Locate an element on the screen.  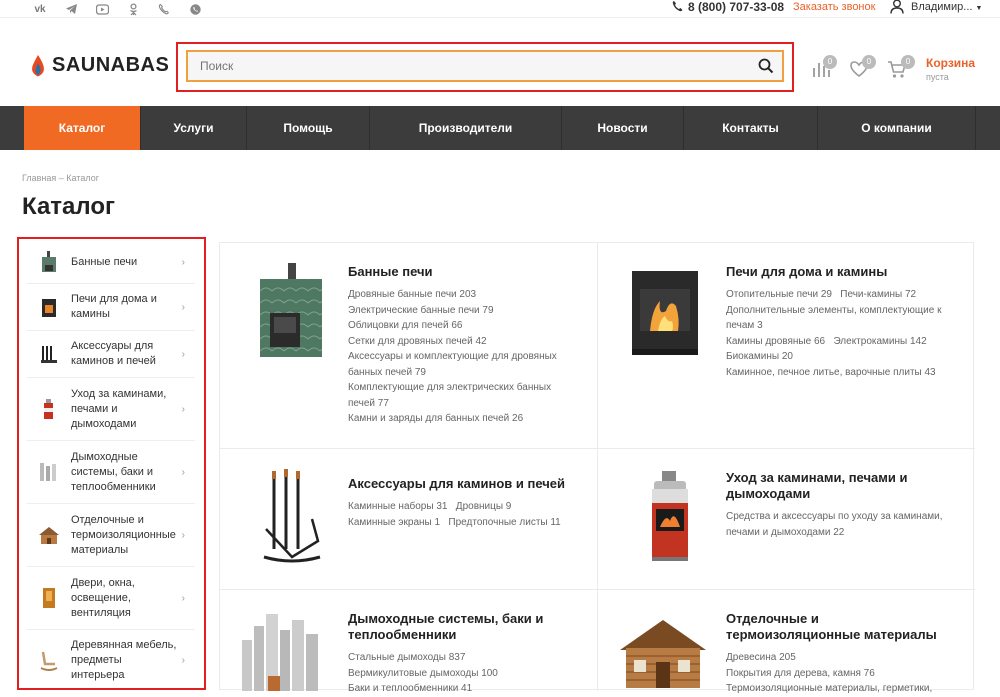
category-title: Печи для дома и камины is located at coordinates (806, 272).